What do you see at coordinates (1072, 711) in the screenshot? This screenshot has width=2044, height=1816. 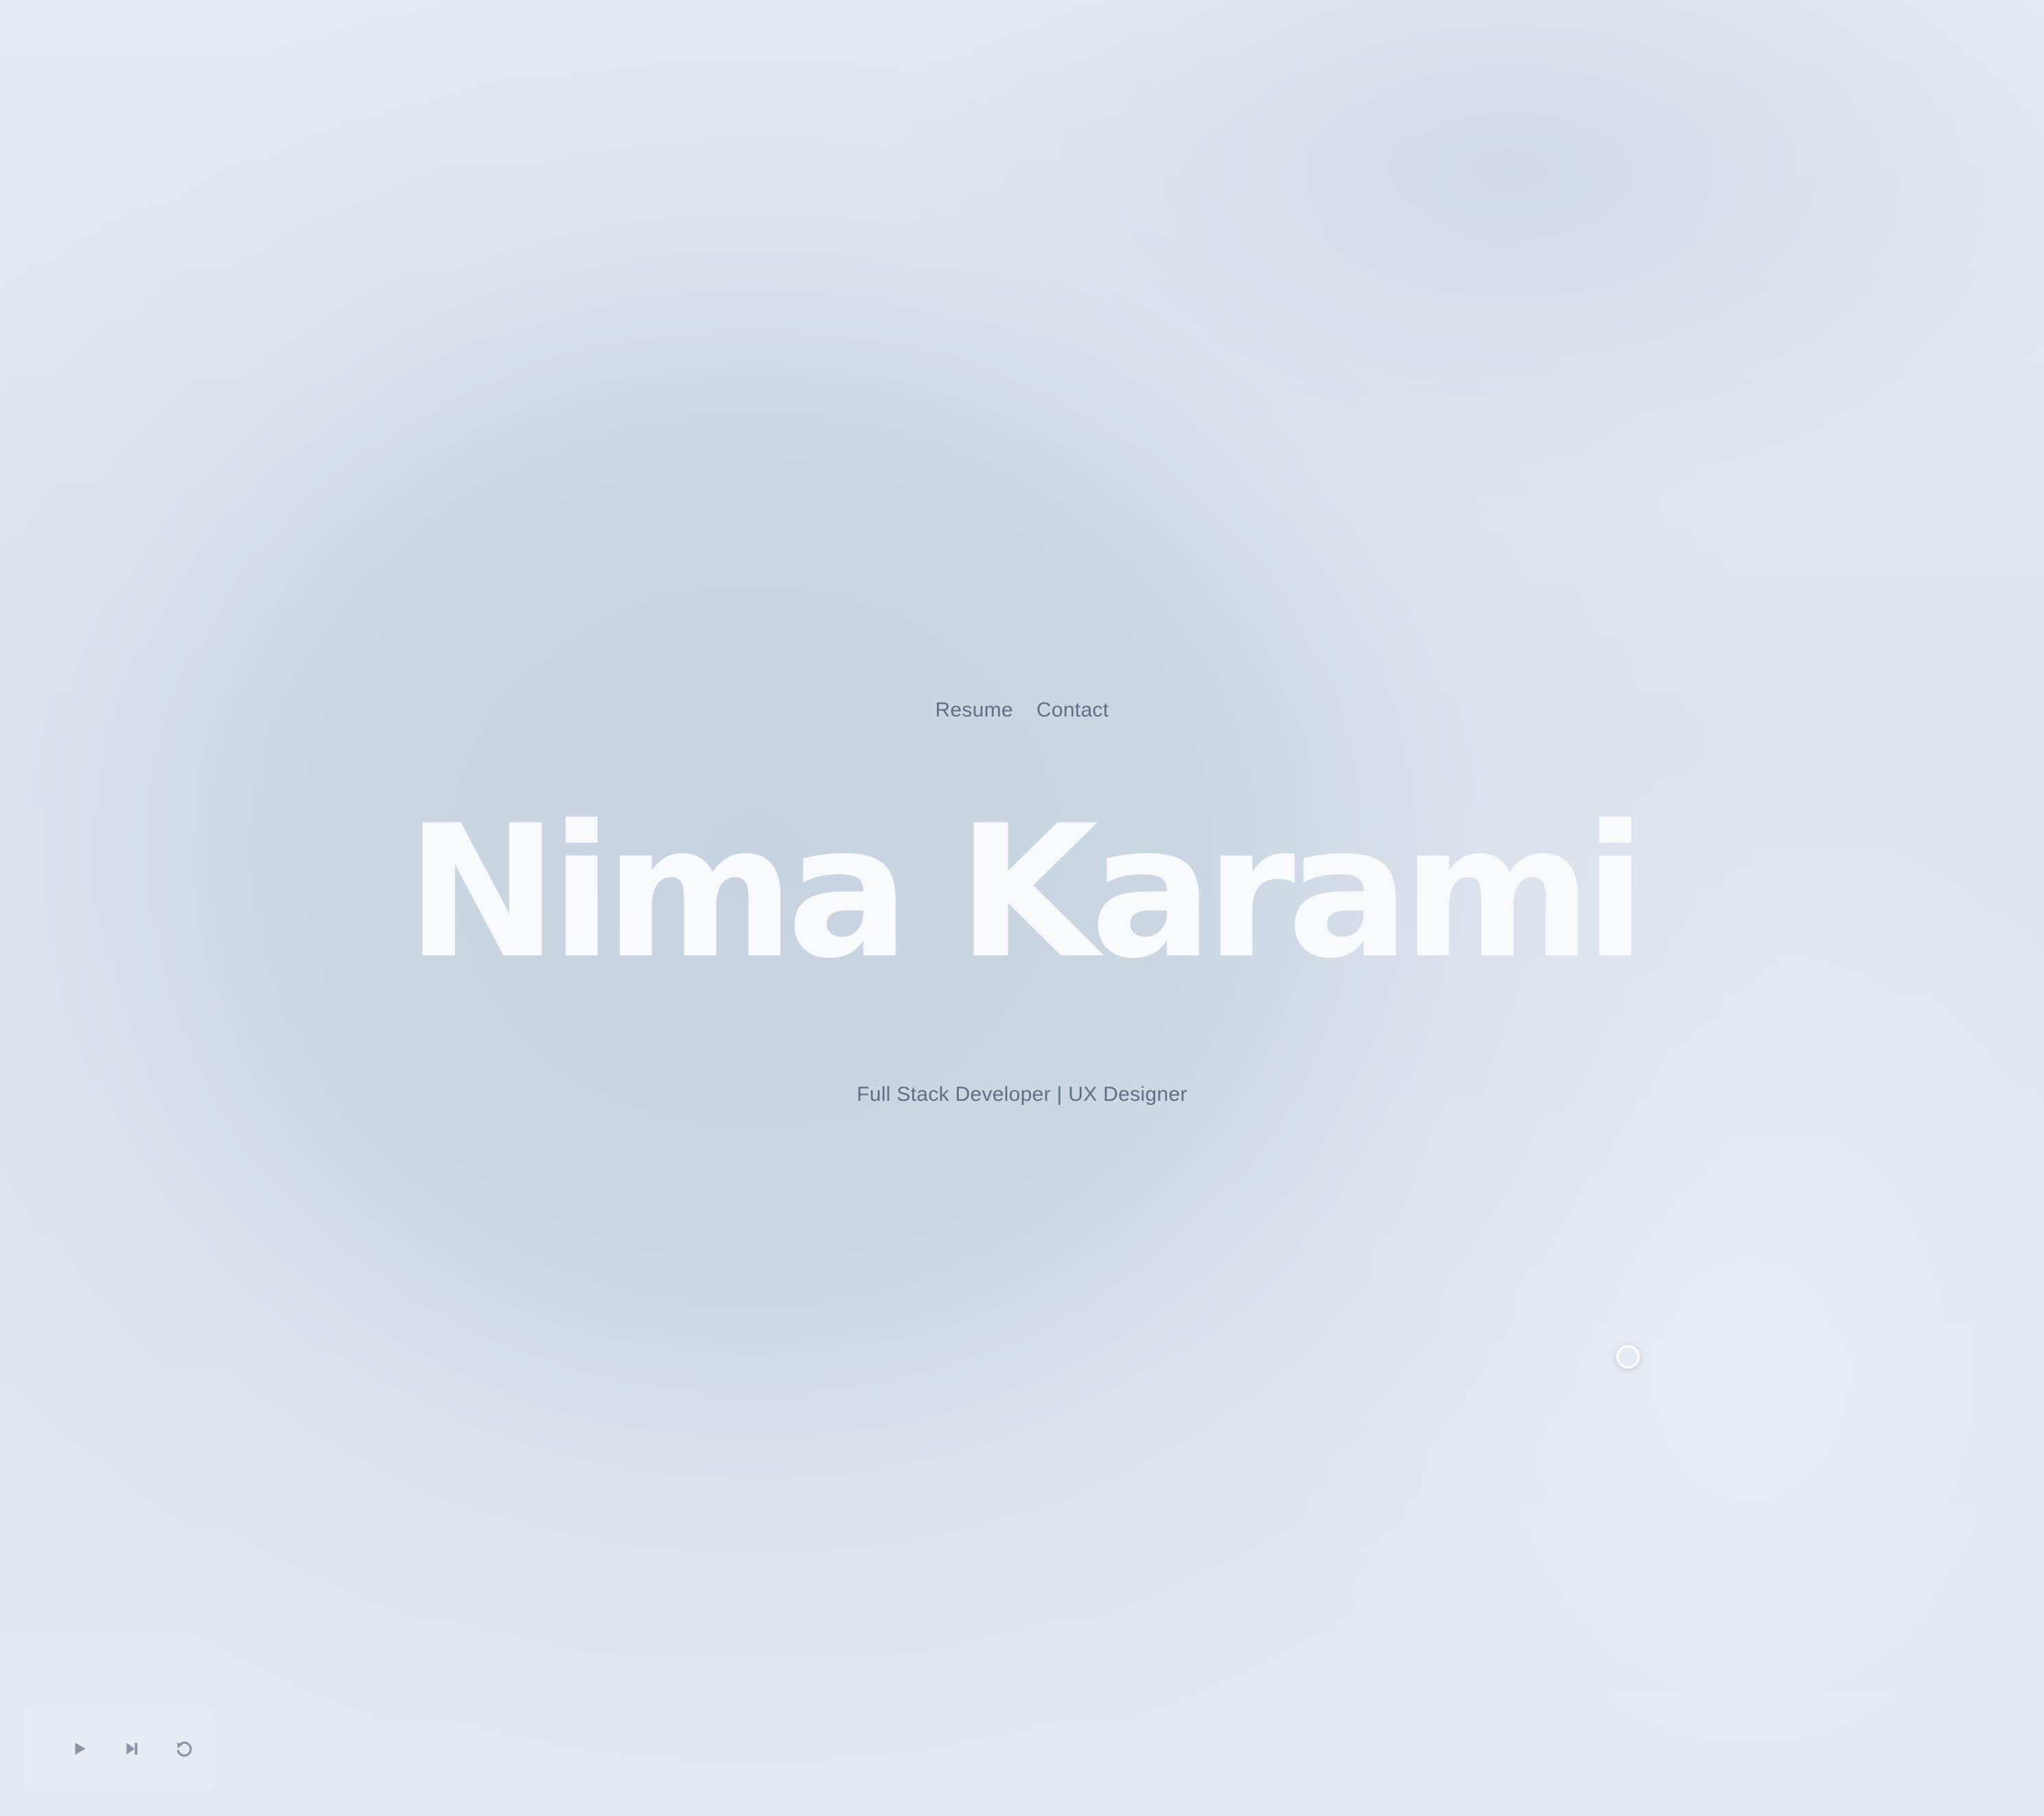 I see `nav-link-contact: Contact` at bounding box center [1072, 711].